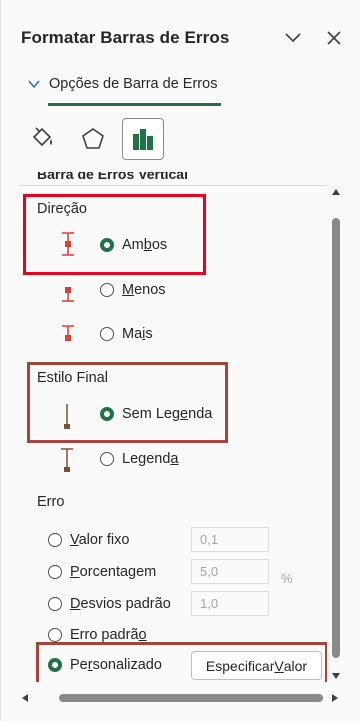 Image resolution: width=360 pixels, height=721 pixels. I want to click on end-style-label: Estilo Final, so click(72, 378).